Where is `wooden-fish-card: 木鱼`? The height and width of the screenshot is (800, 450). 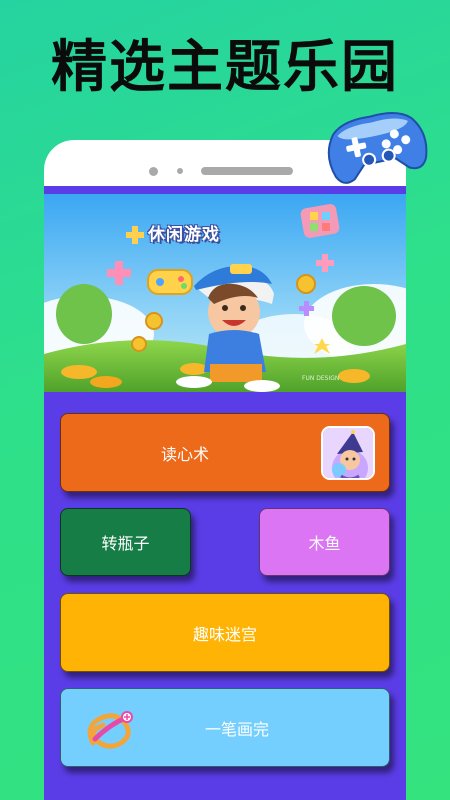 wooden-fish-card: 木鱼 is located at coordinates (324, 542).